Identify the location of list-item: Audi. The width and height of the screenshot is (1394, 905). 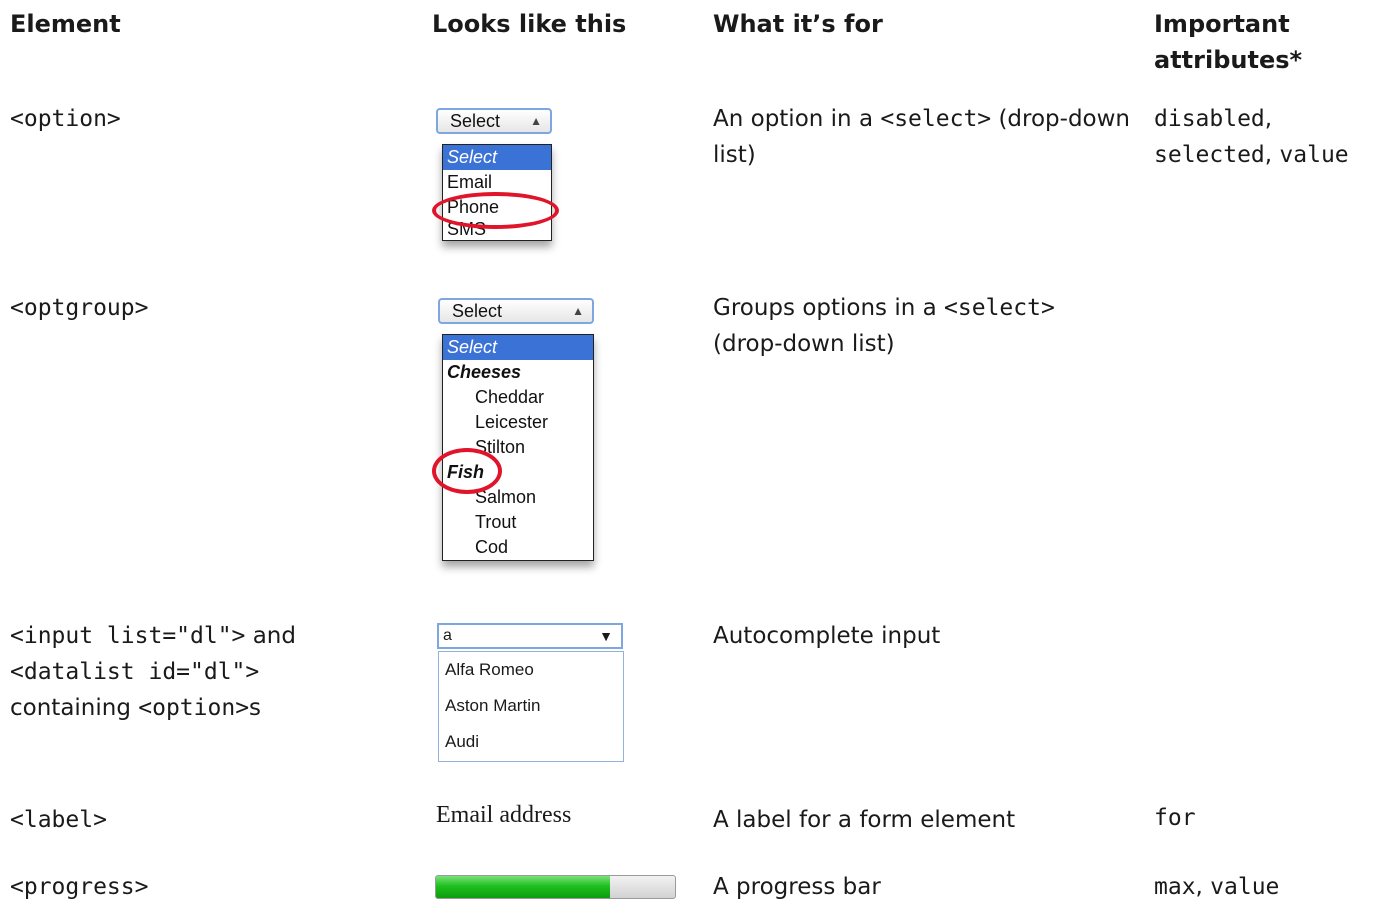
(531, 742).